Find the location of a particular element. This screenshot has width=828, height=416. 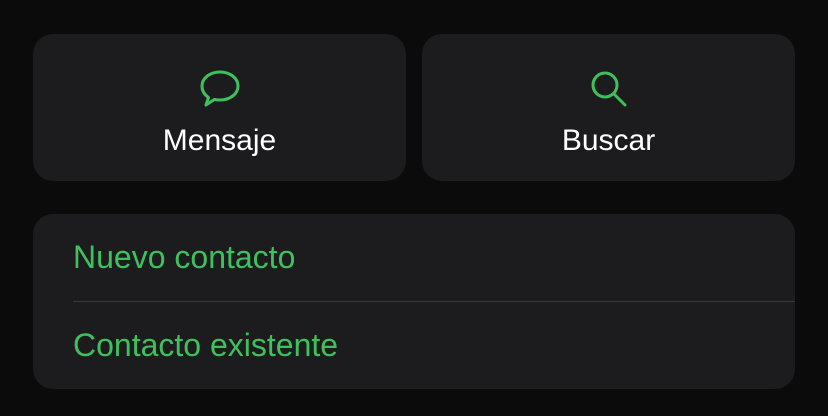

message-button-label: Mensaje is located at coordinates (219, 140).